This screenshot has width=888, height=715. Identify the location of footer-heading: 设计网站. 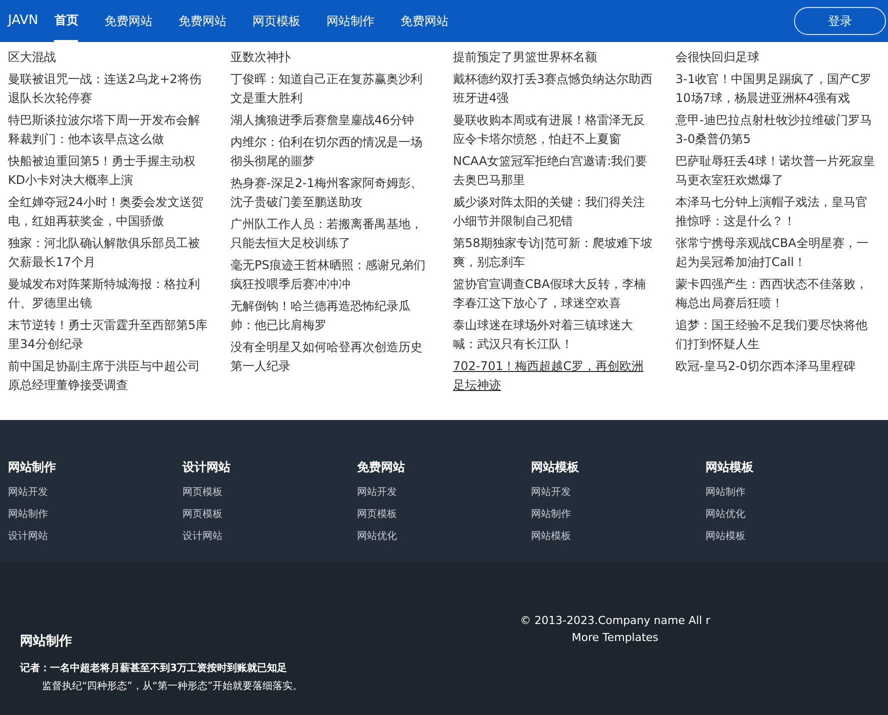
(207, 467).